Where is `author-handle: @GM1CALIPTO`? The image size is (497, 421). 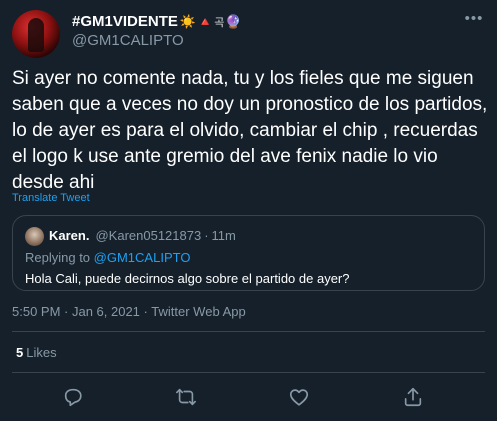 author-handle: @GM1CALIPTO is located at coordinates (128, 40).